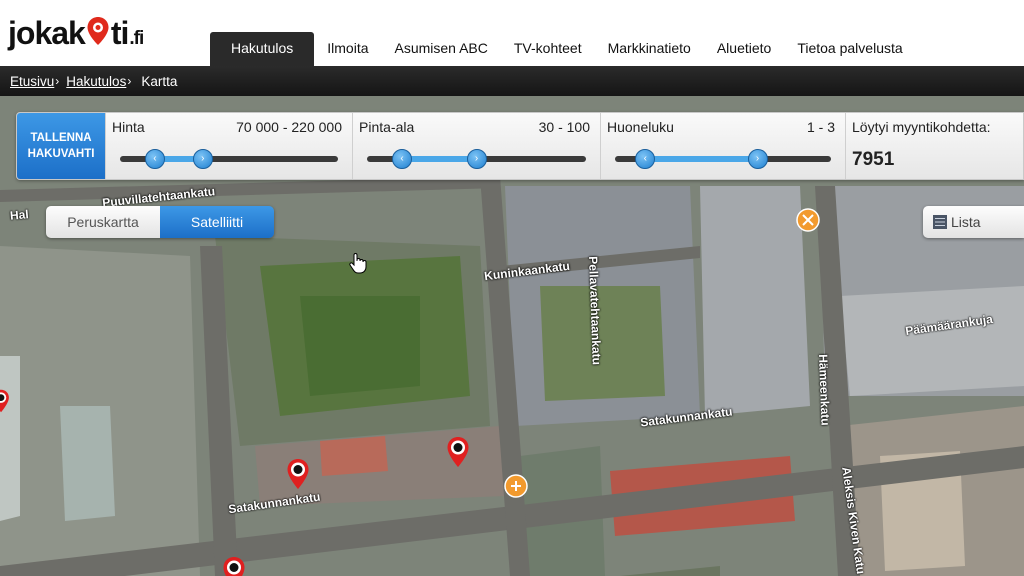 This screenshot has height=576, width=1024. Describe the element at coordinates (645, 159) in the screenshot. I see `rooms-min-handle: ‹` at that location.